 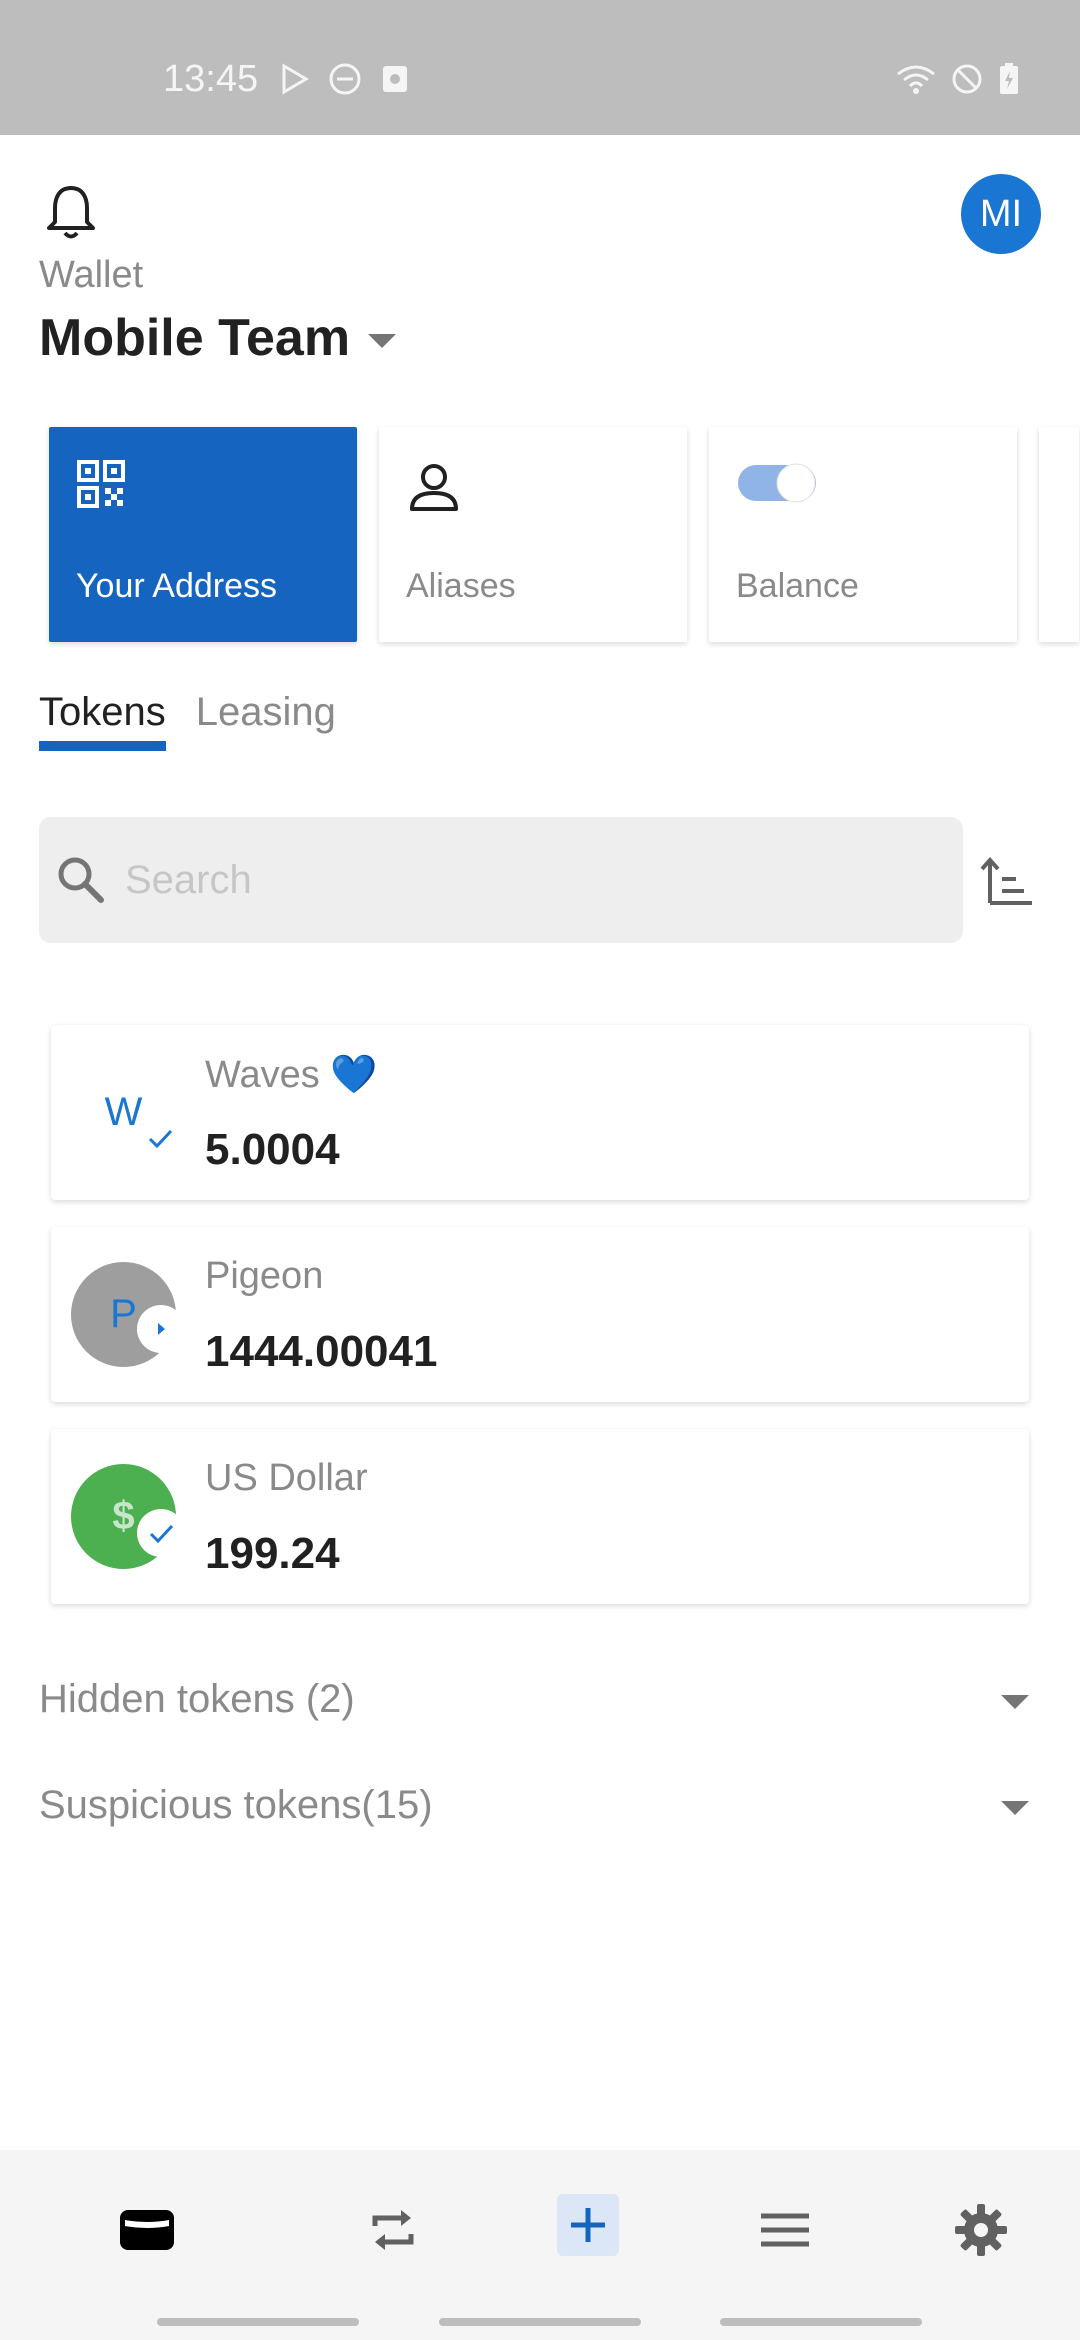 What do you see at coordinates (540, 1112) in the screenshot?
I see `list-item: W Waves 💙 5.0004` at bounding box center [540, 1112].